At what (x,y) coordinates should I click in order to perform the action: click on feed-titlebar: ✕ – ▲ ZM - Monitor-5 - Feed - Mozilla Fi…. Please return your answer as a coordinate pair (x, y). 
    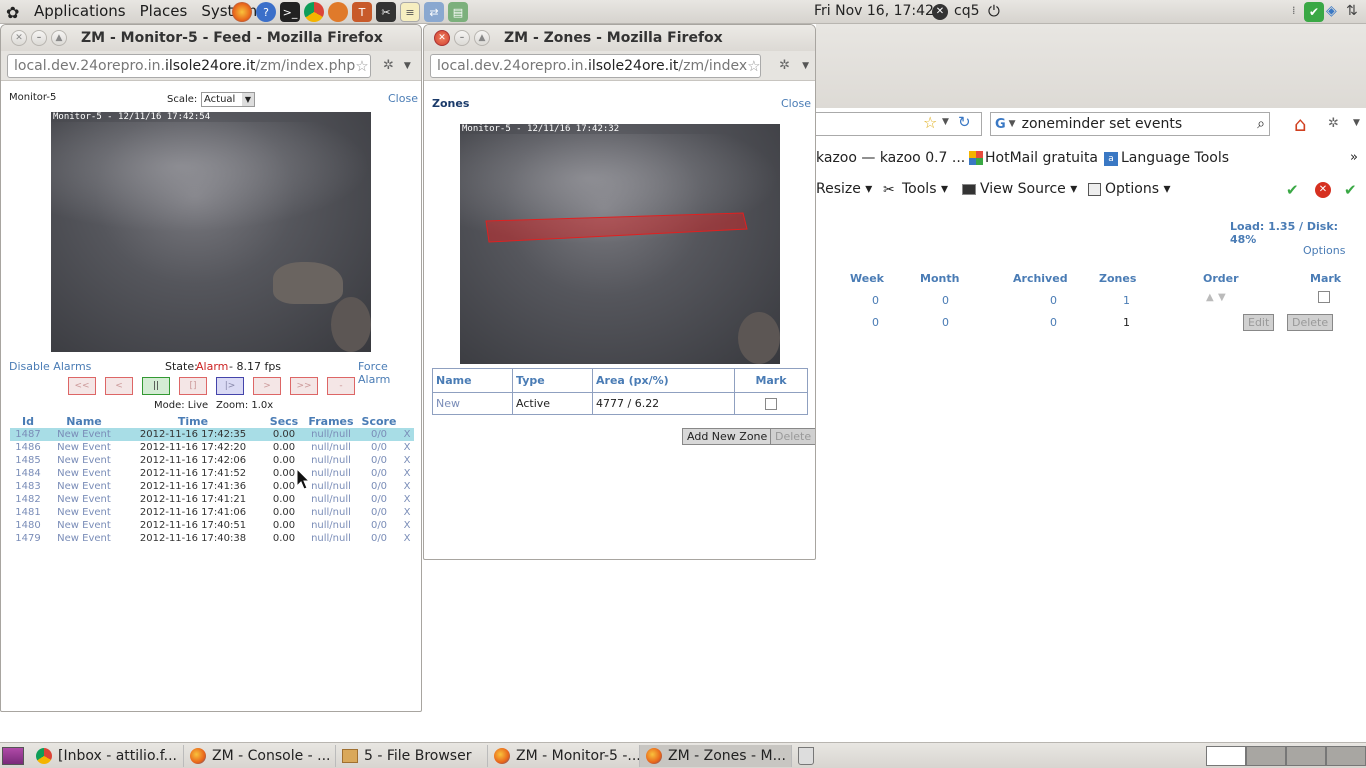
    Looking at the image, I should click on (211, 38).